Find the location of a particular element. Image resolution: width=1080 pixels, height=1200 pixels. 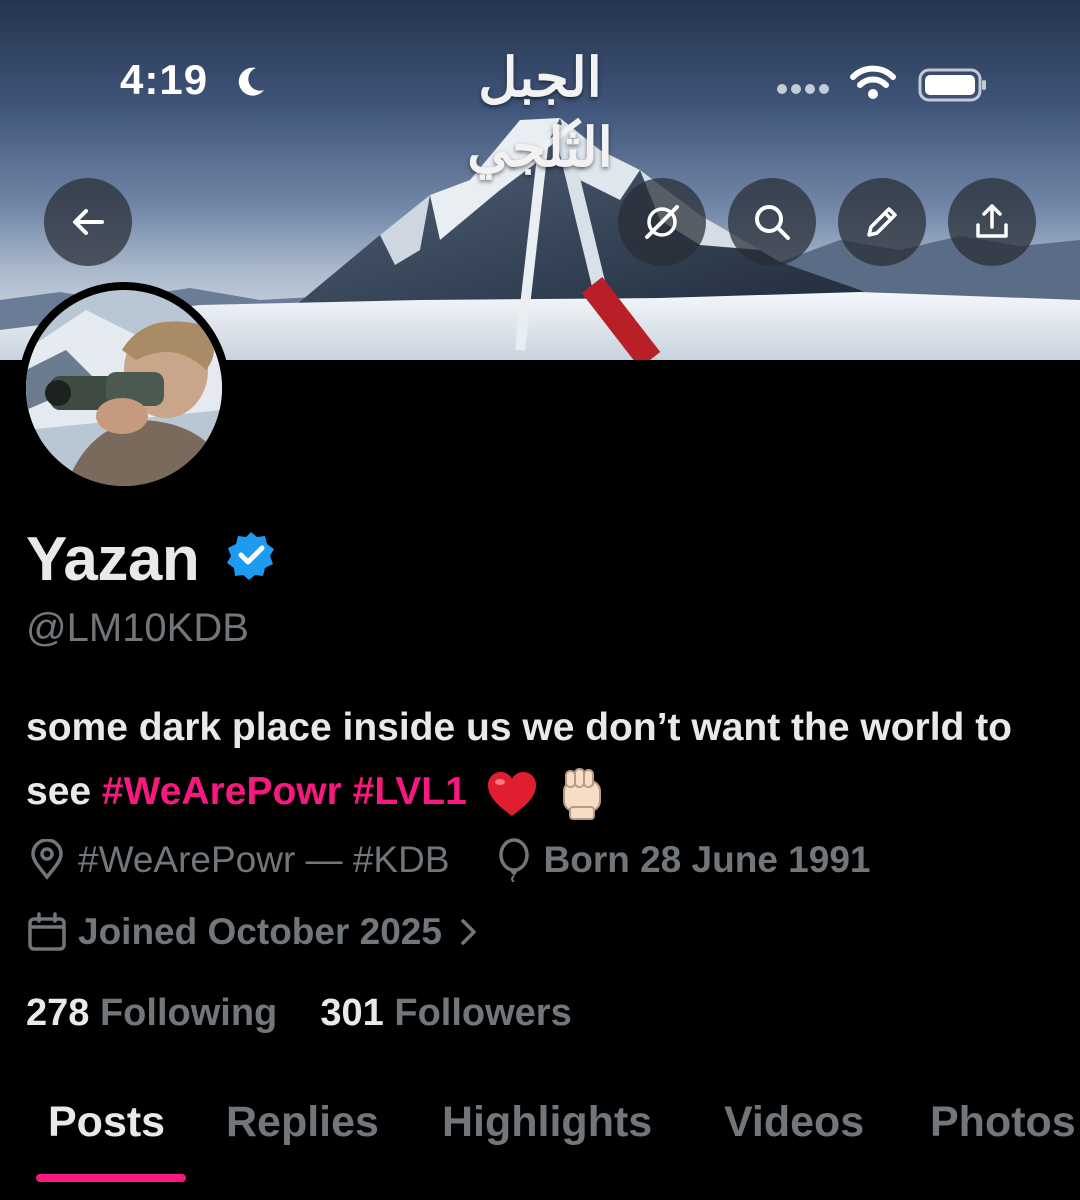

share-button is located at coordinates (992, 222).